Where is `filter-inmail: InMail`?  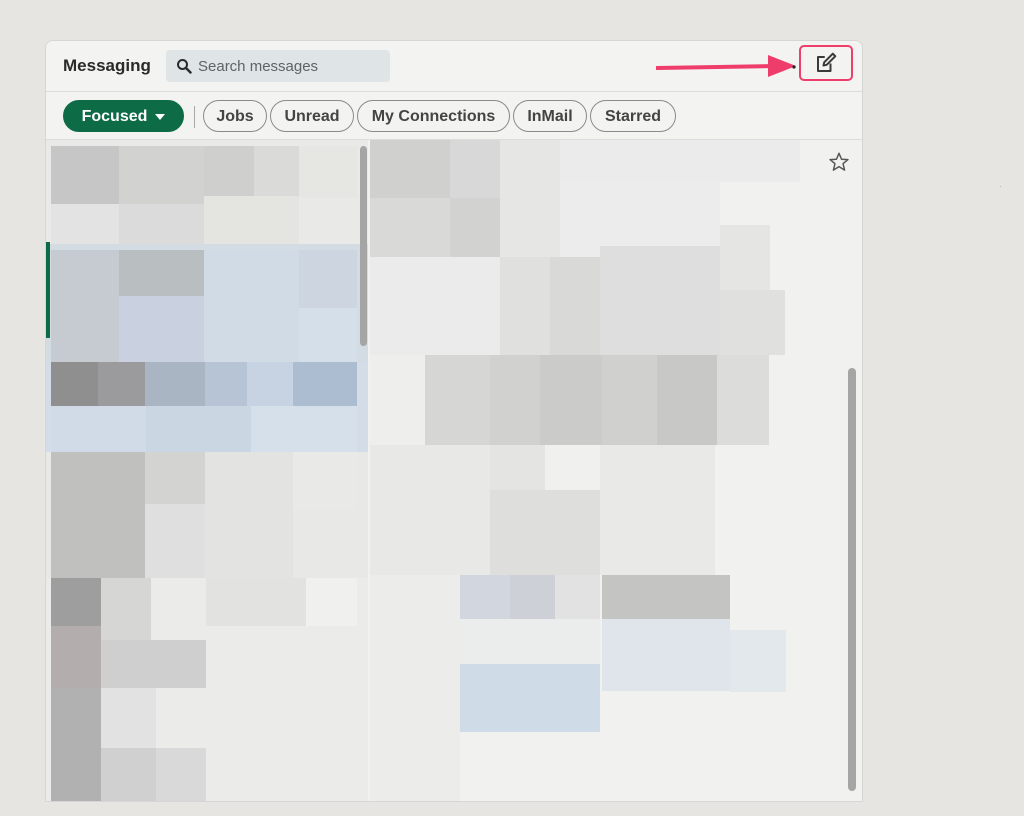
filter-inmail: InMail is located at coordinates (550, 116).